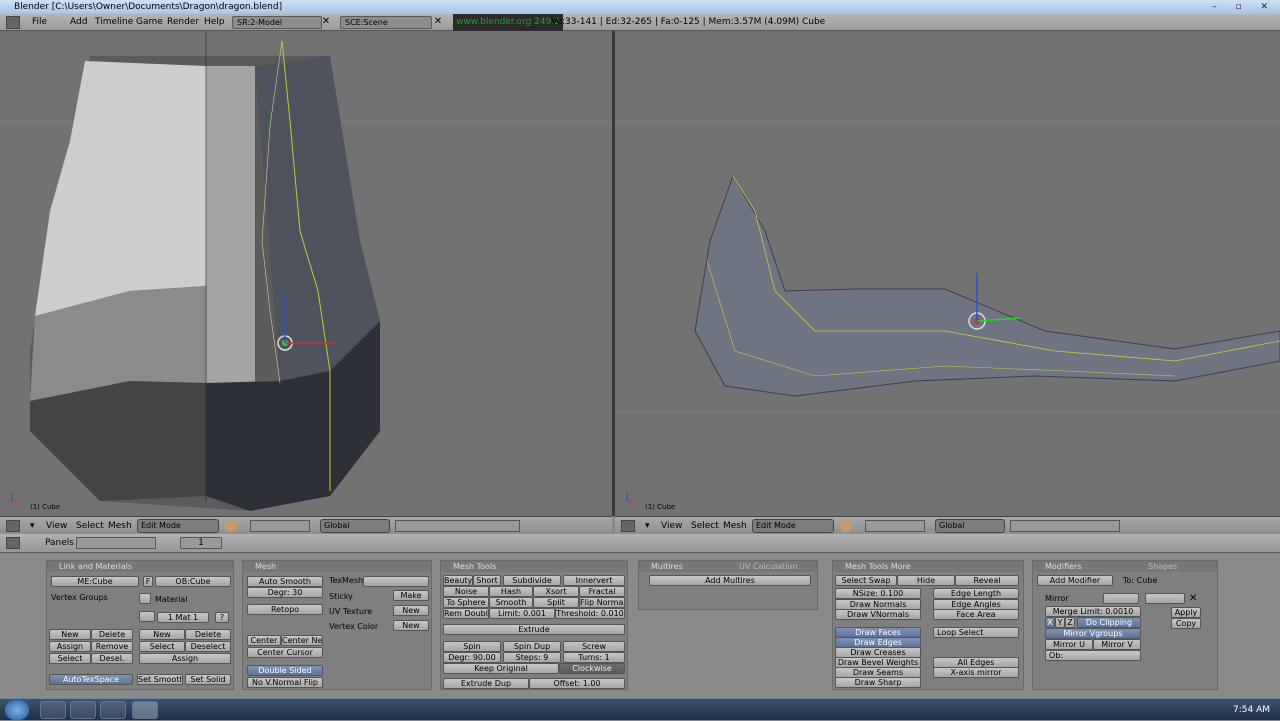 The width and height of the screenshot is (1280, 721). What do you see at coordinates (987, 580) in the screenshot?
I see `reveal-button: Reveal` at bounding box center [987, 580].